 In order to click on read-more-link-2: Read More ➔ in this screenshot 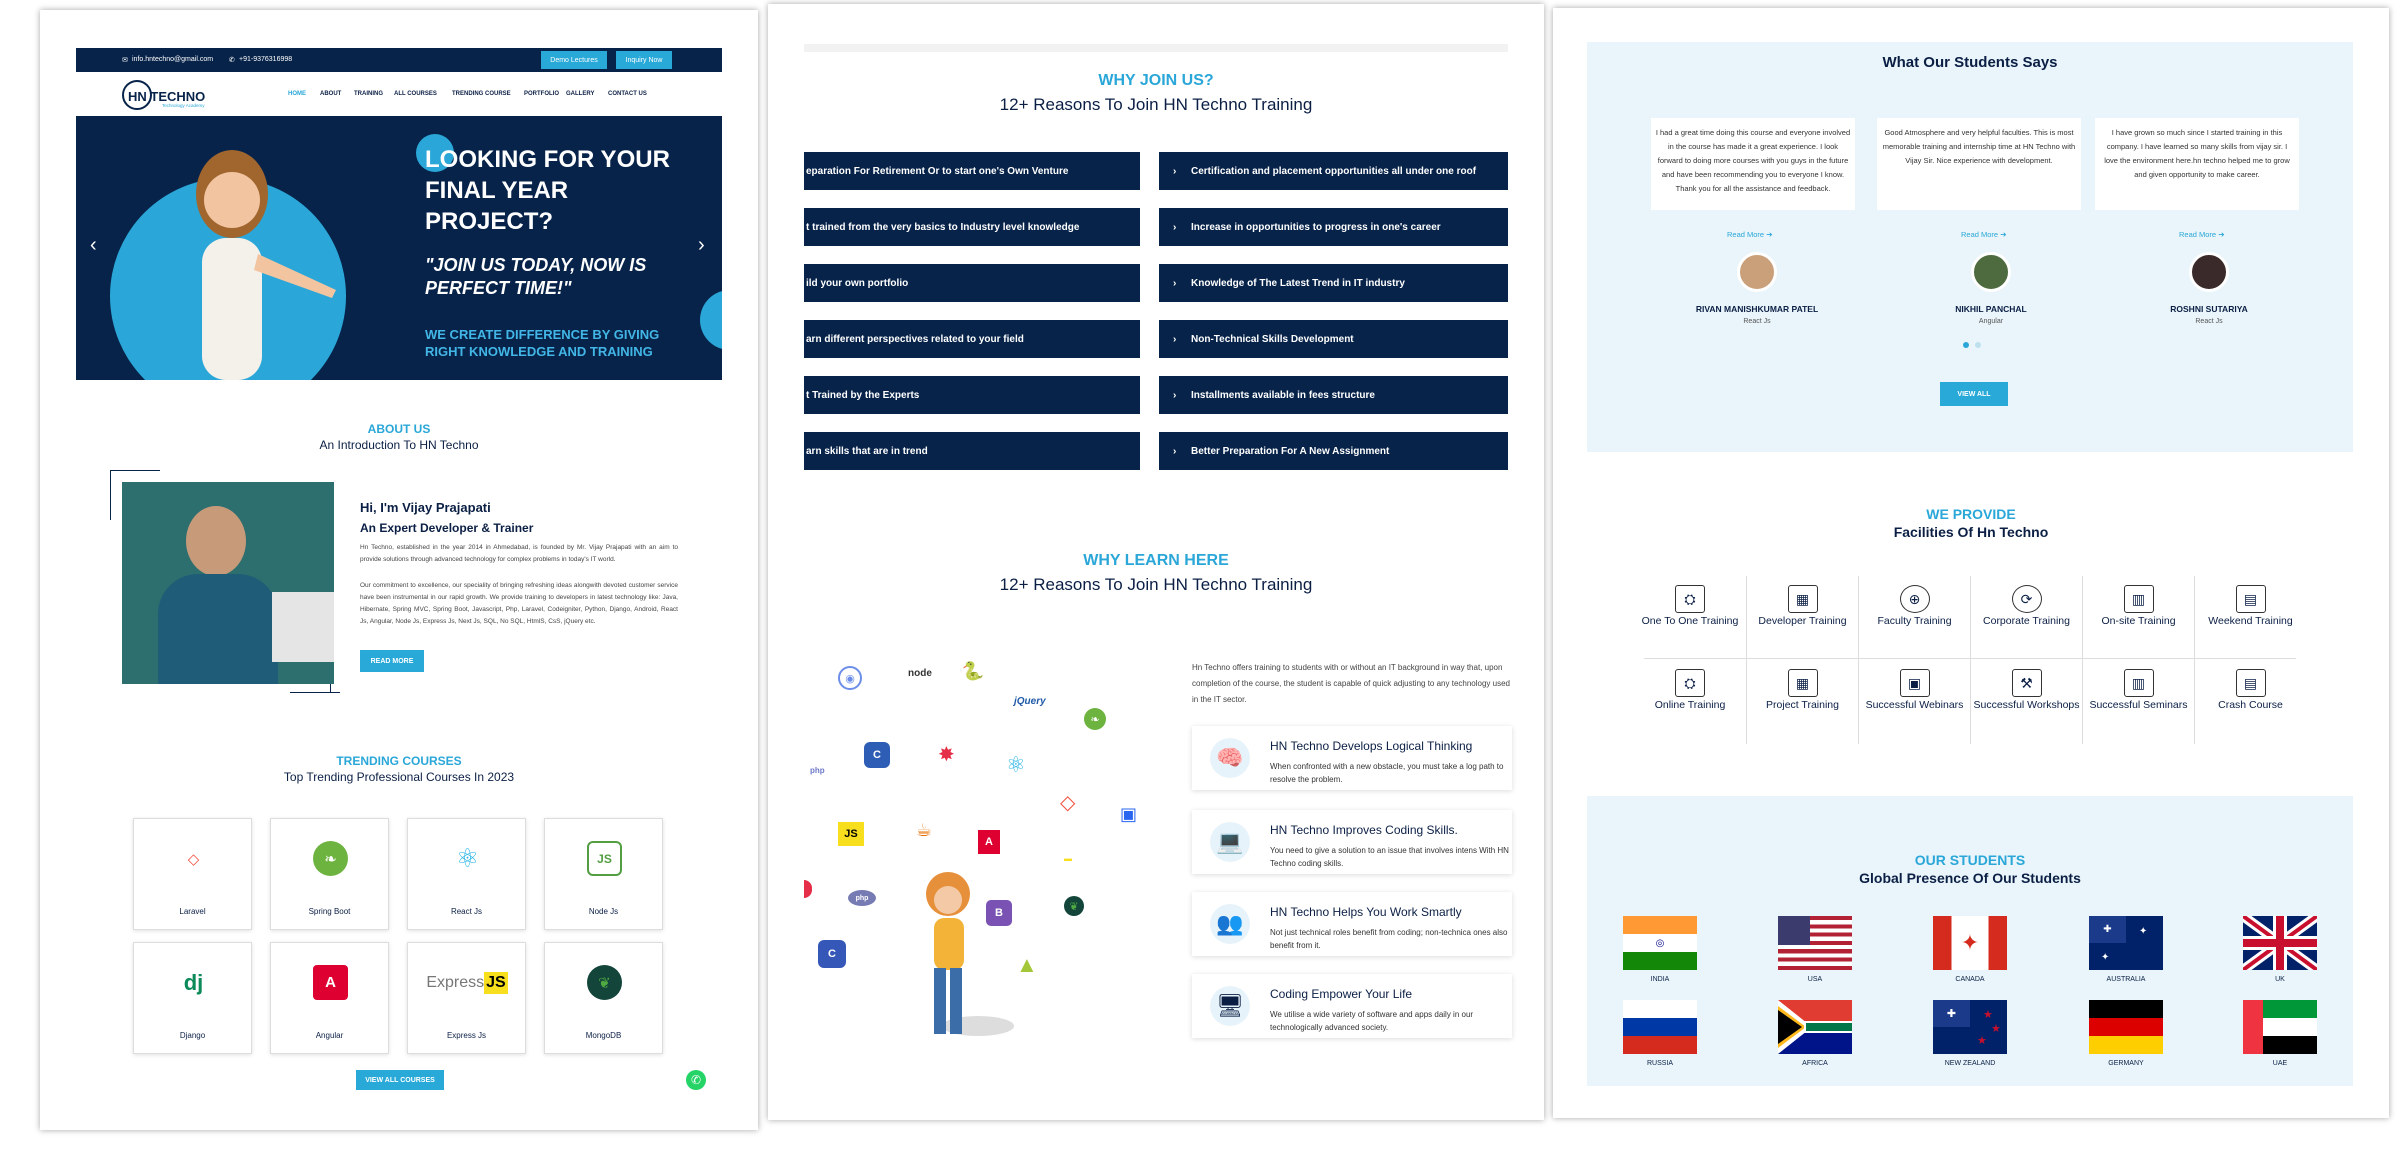, I will do `click(1983, 234)`.